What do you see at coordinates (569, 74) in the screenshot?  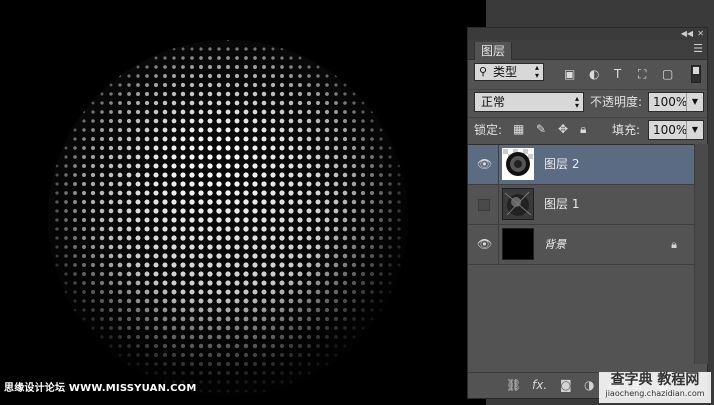 I see `pixel-filter-icon: ▣` at bounding box center [569, 74].